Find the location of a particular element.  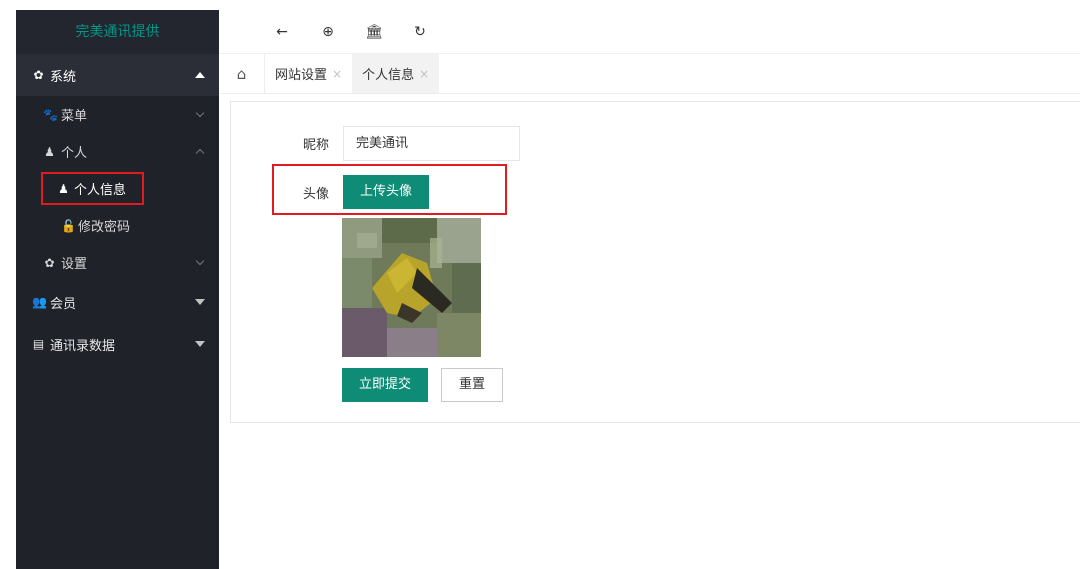

nickname-row: 昵称 完美通讯 is located at coordinates (404, 143).